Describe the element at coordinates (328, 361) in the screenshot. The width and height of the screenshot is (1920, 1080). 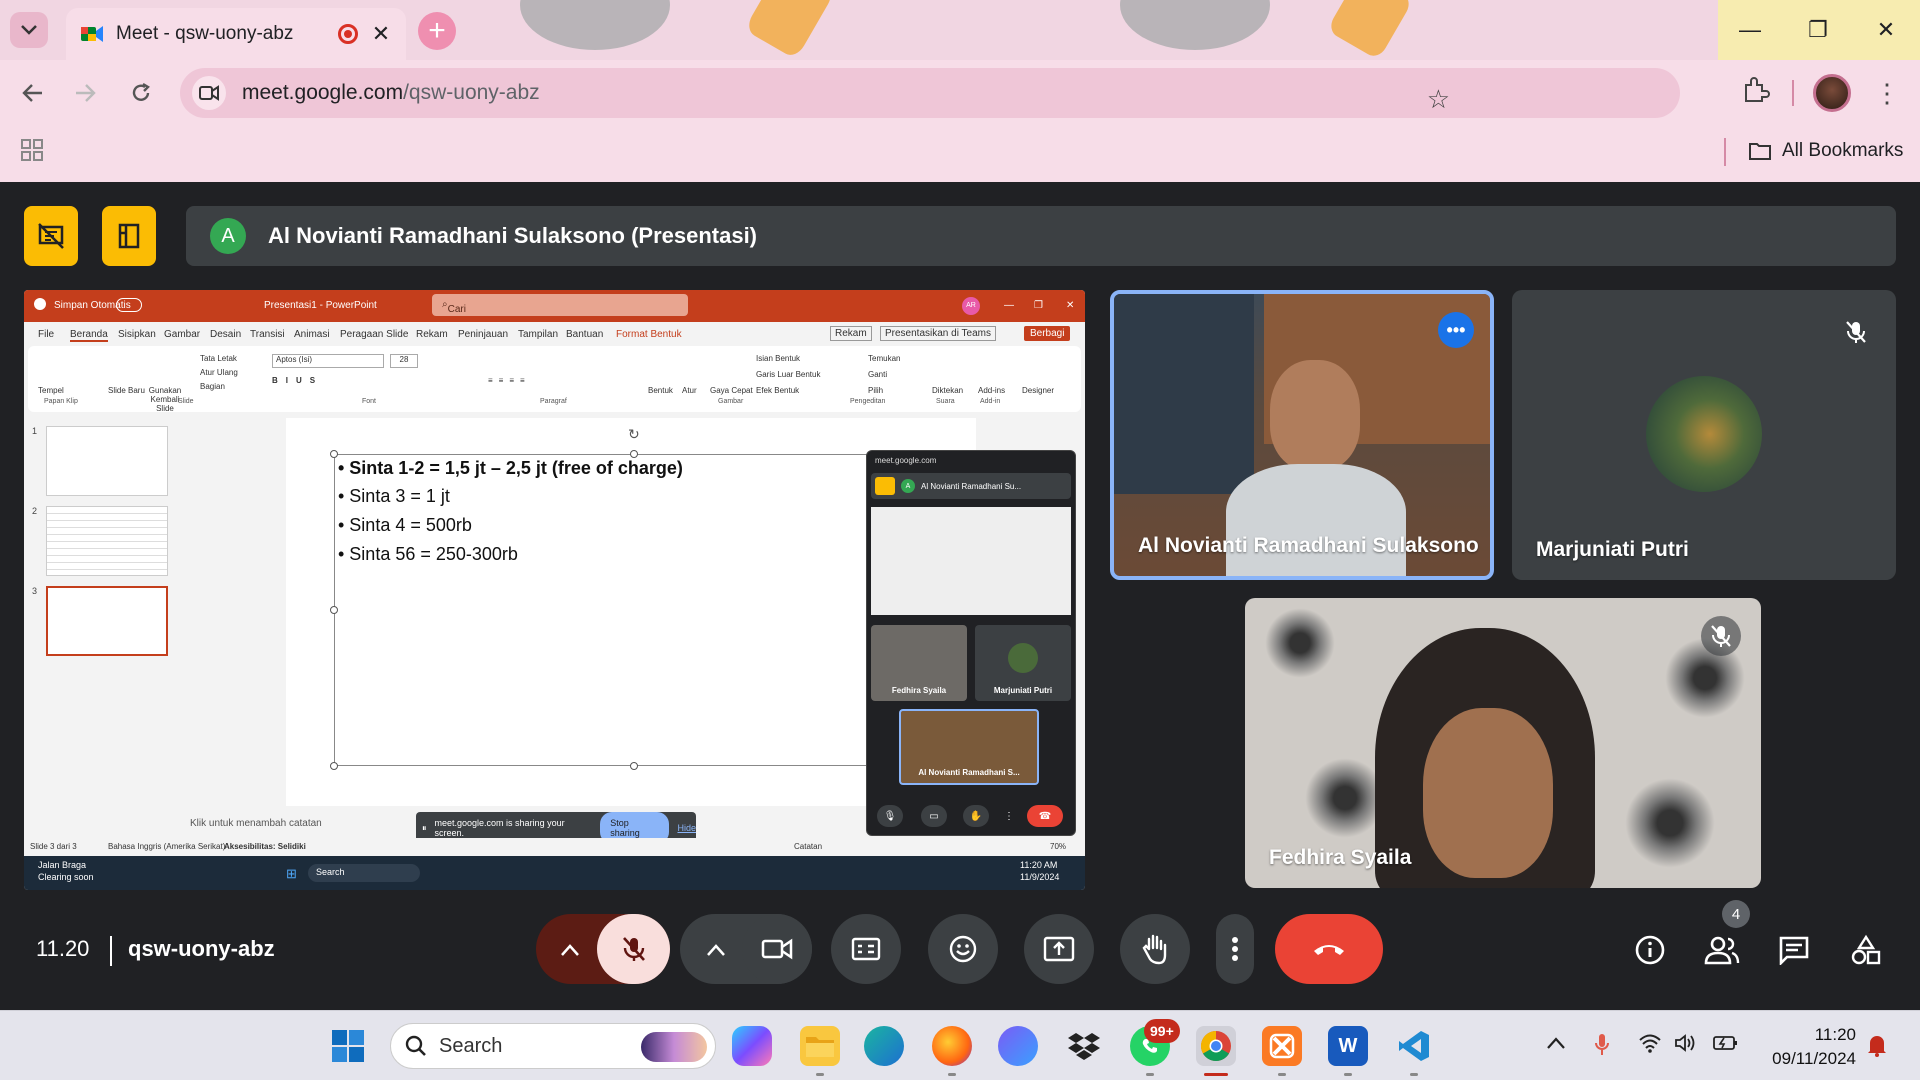
I see `ribbon-font-name: Aptos (Isi)` at that location.